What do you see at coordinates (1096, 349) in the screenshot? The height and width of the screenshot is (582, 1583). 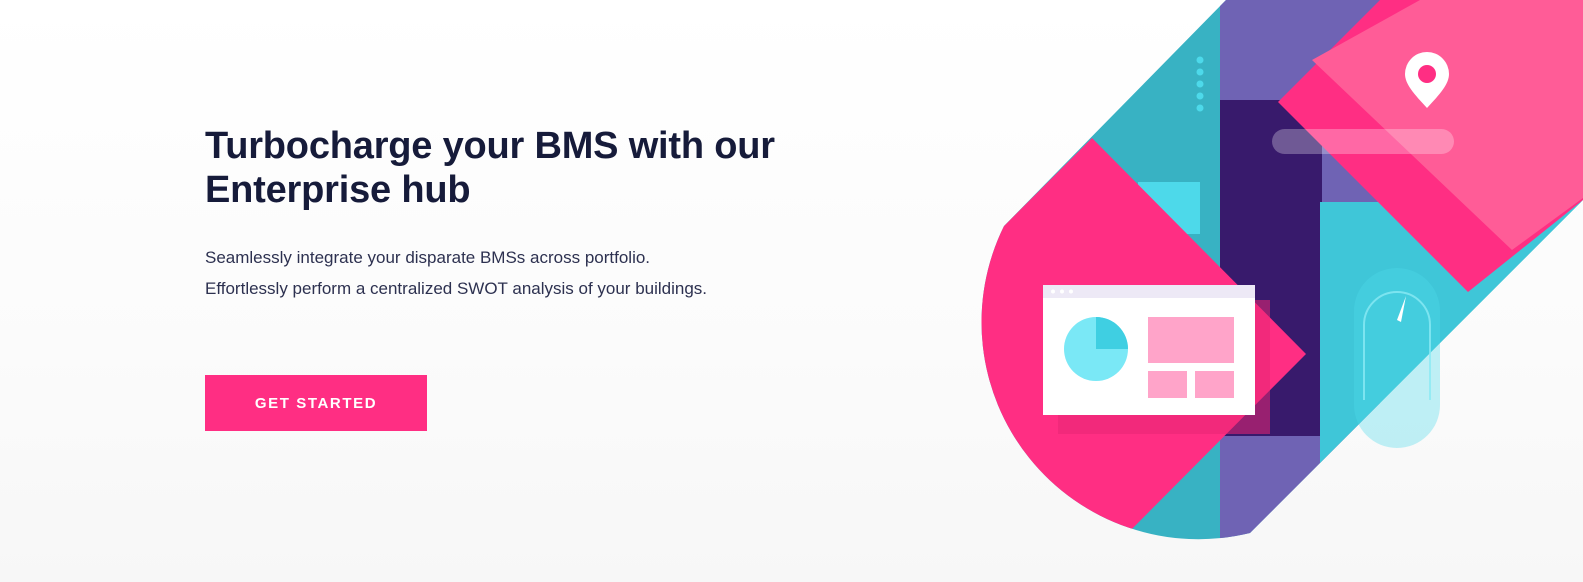 I see `pie-chart-icon` at bounding box center [1096, 349].